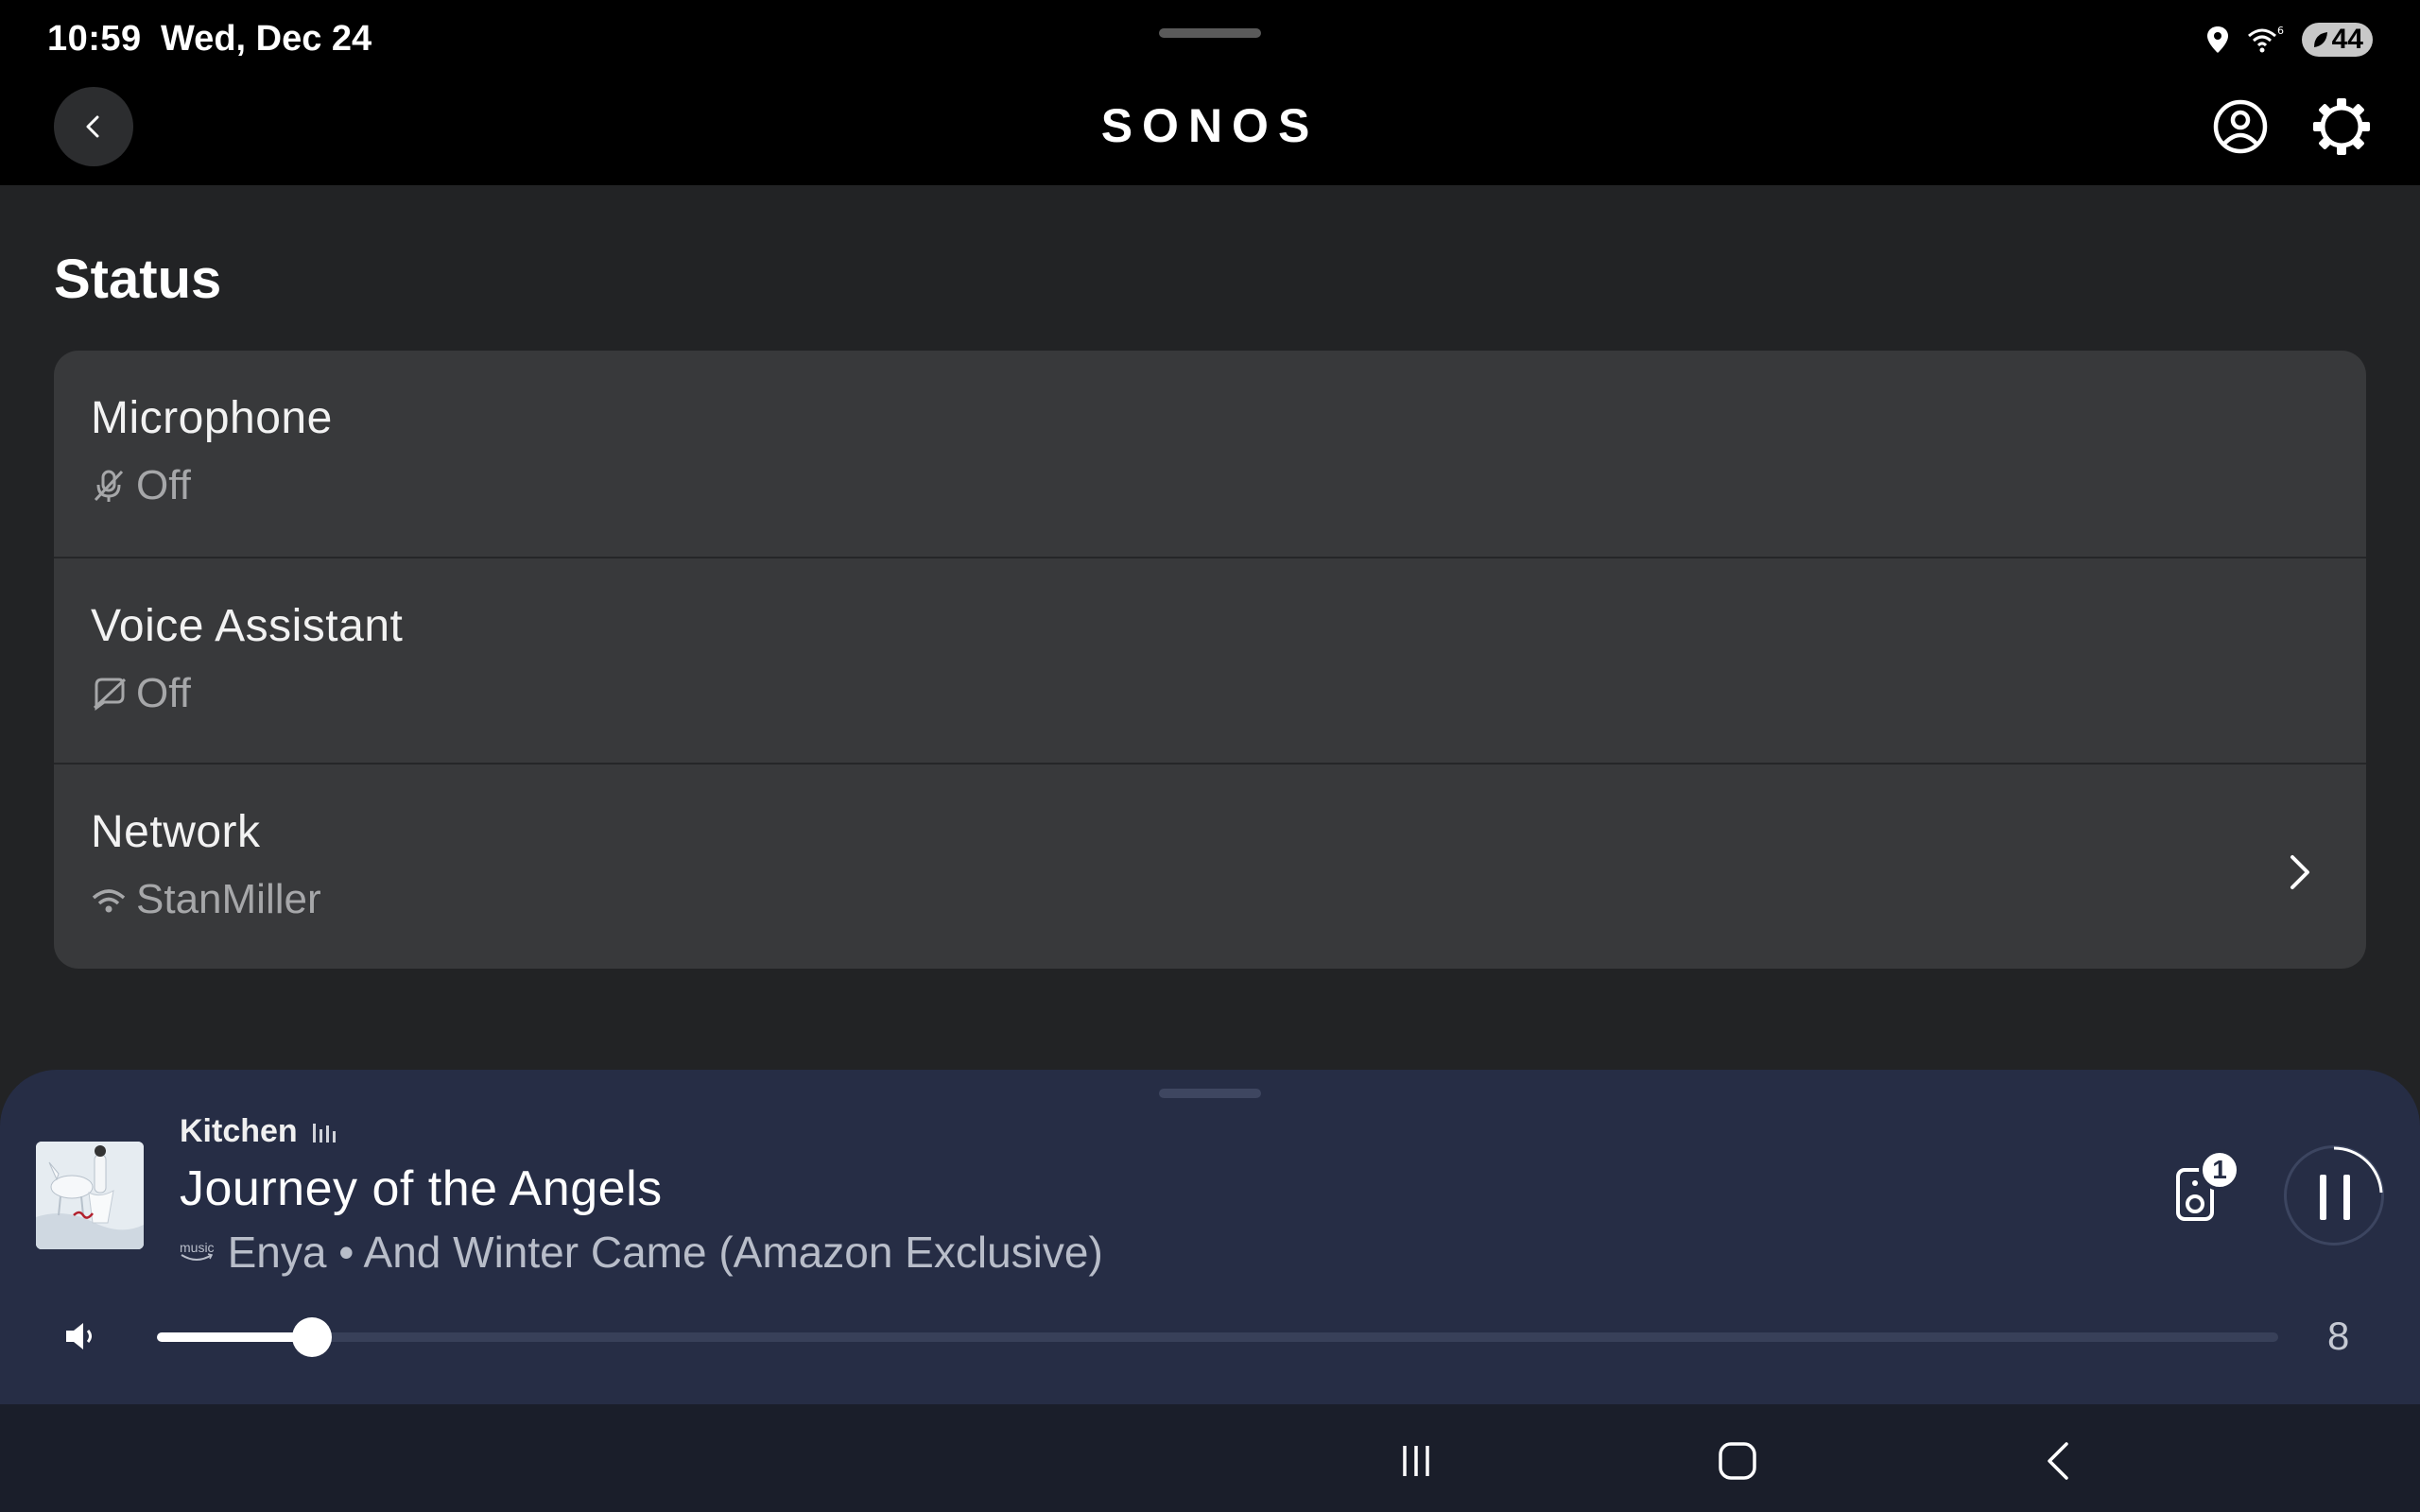  Describe the element at coordinates (2347, 39) in the screenshot. I see `battery-level: 44` at that location.